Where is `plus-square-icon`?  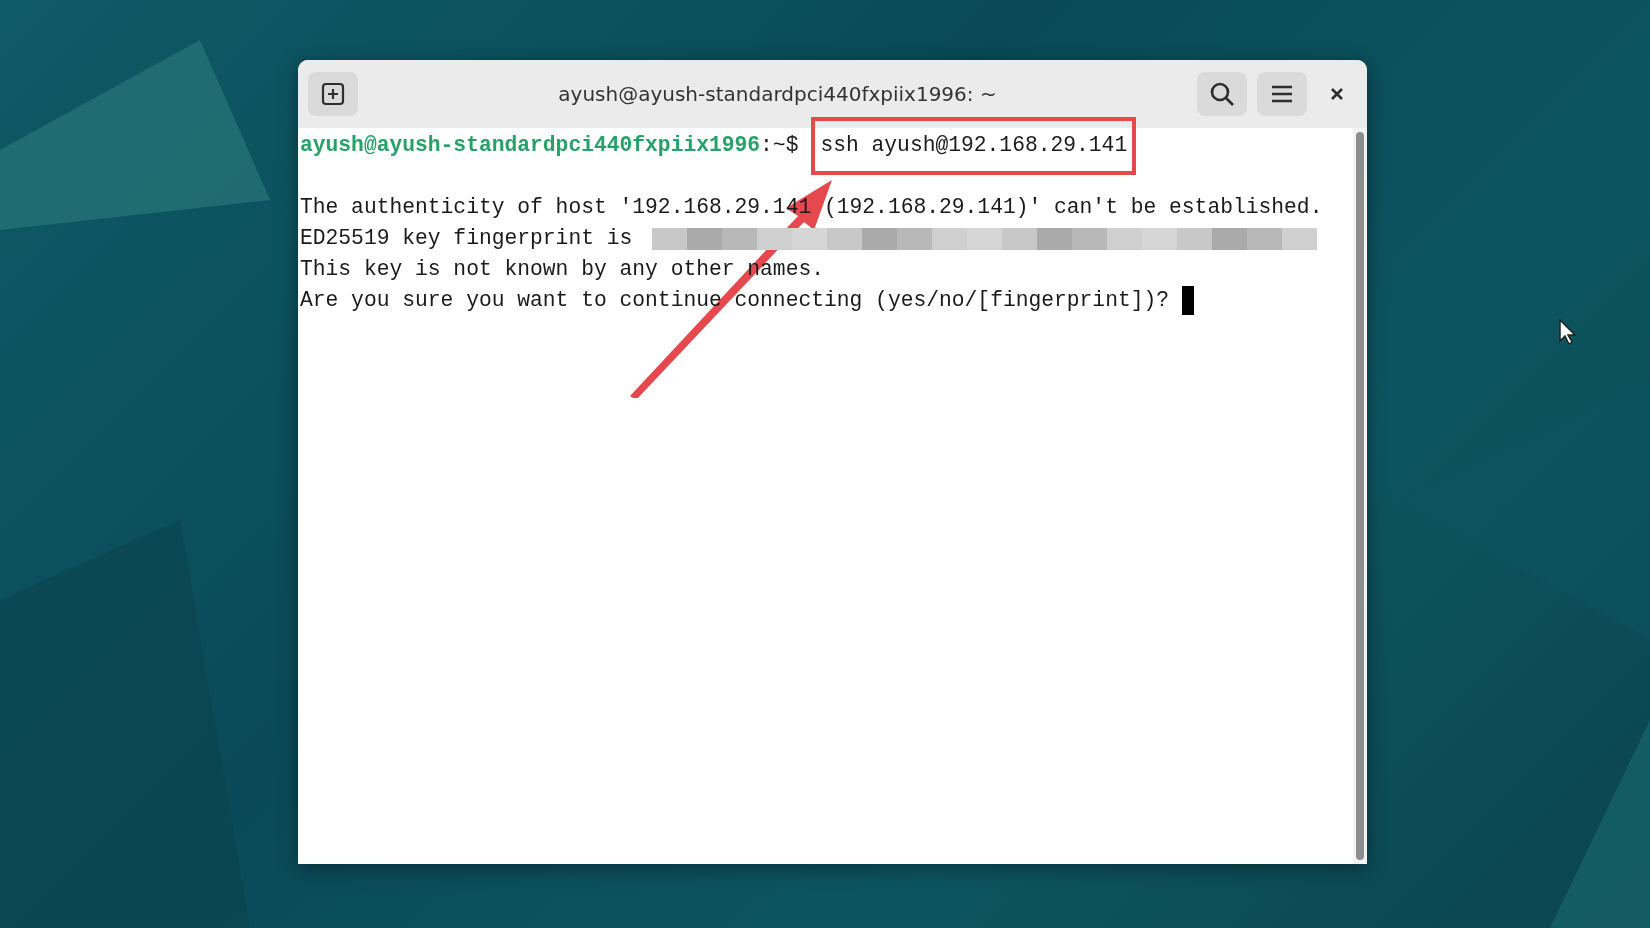
plus-square-icon is located at coordinates (333, 94).